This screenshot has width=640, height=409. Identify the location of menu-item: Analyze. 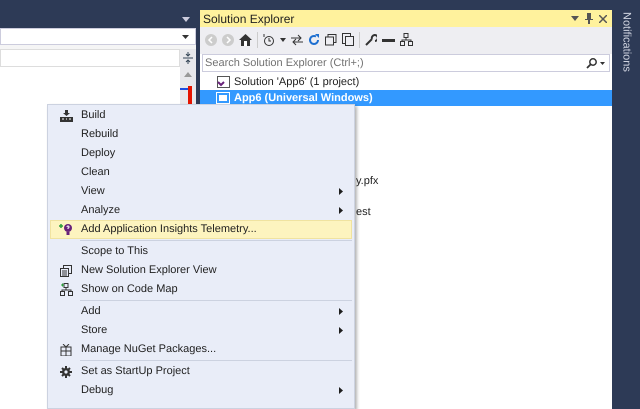
(201, 210).